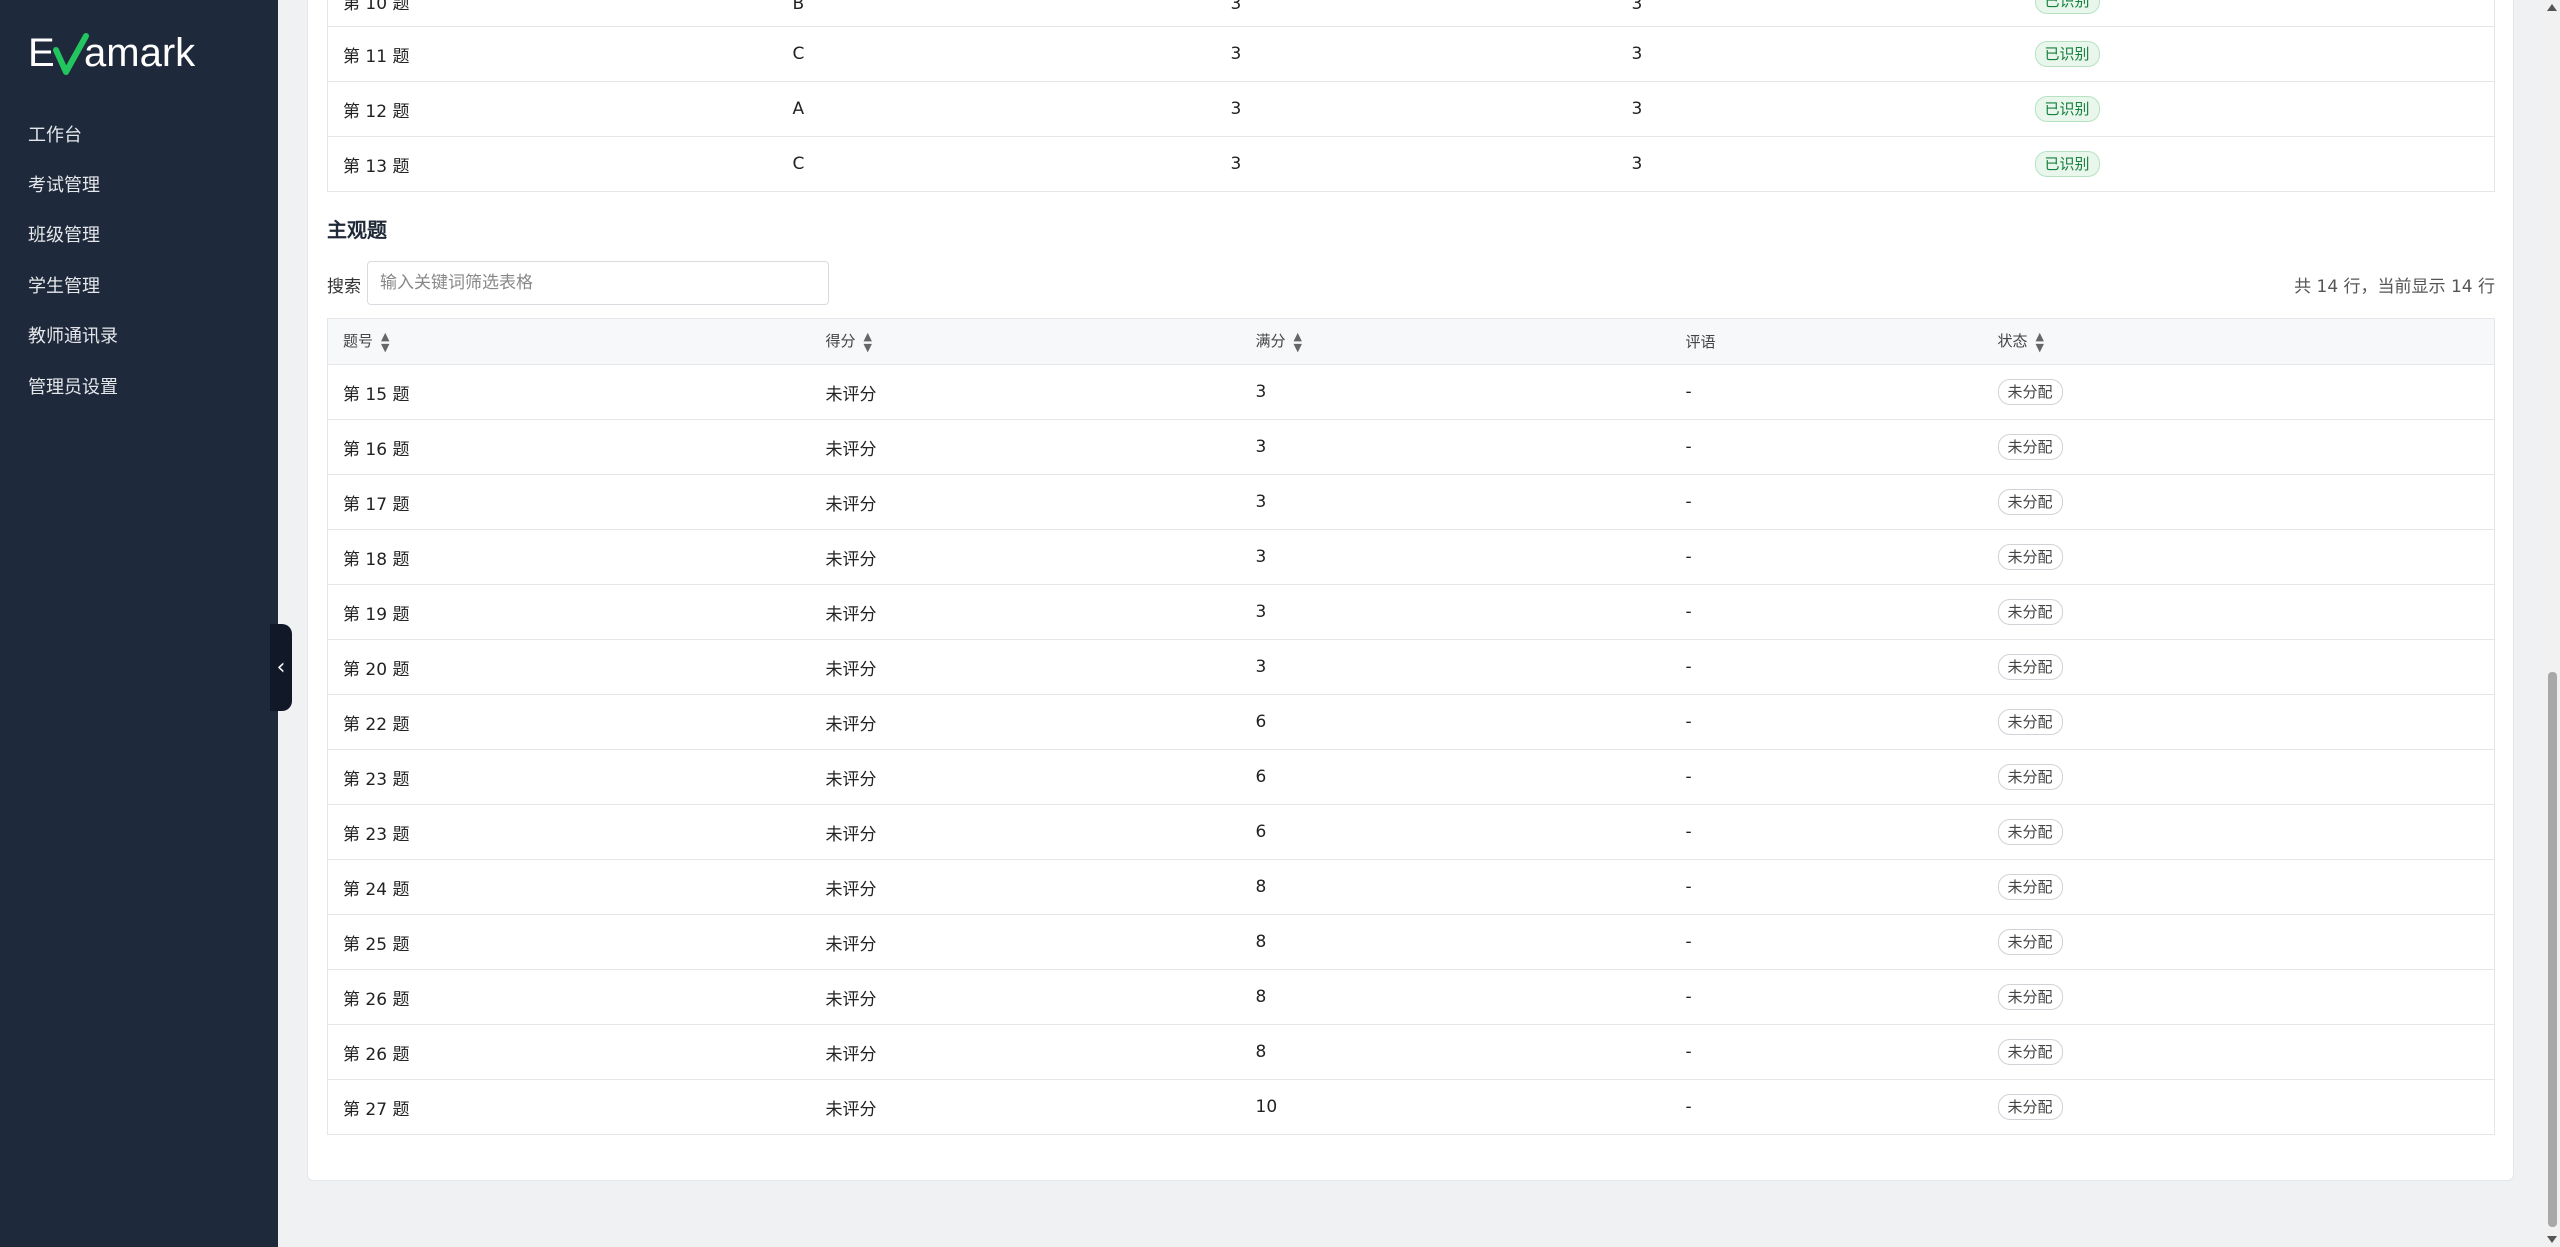  Describe the element at coordinates (281, 667) in the screenshot. I see `sidebar-collapse-button: ‹` at that location.